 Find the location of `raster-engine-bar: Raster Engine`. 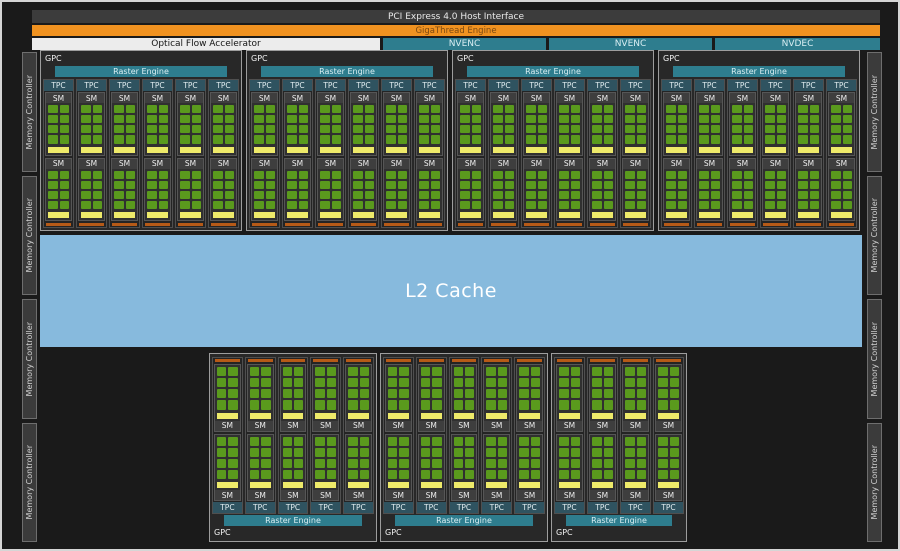

raster-engine-bar: Raster Engine is located at coordinates (619, 520).